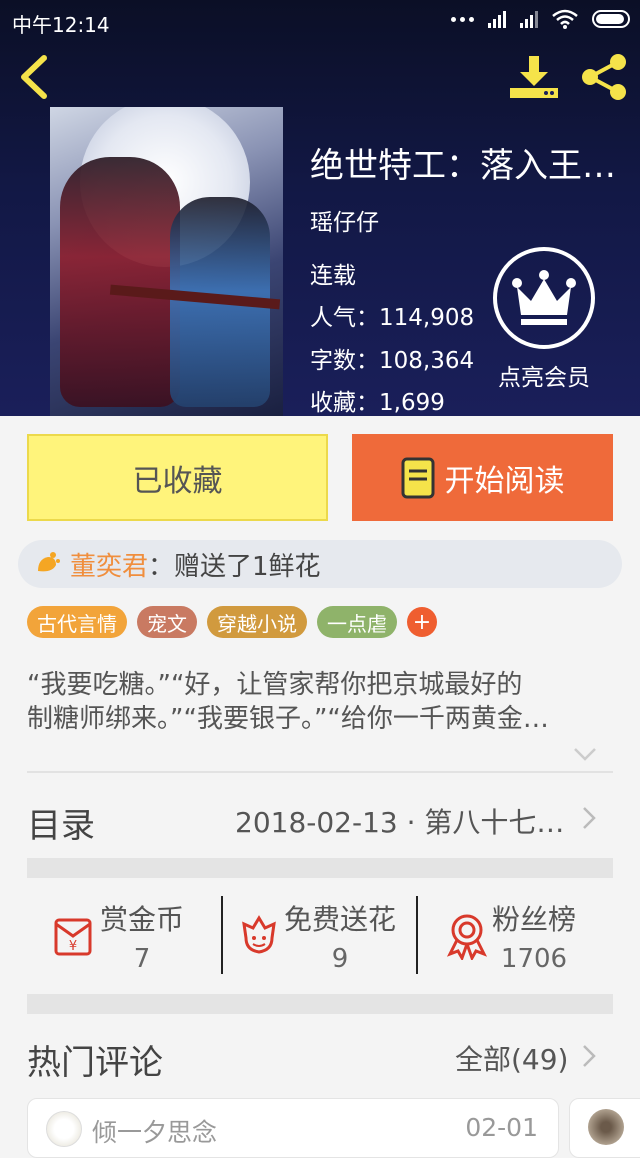 This screenshot has width=640, height=1158. I want to click on back-arrow-icon, so click(34, 77).